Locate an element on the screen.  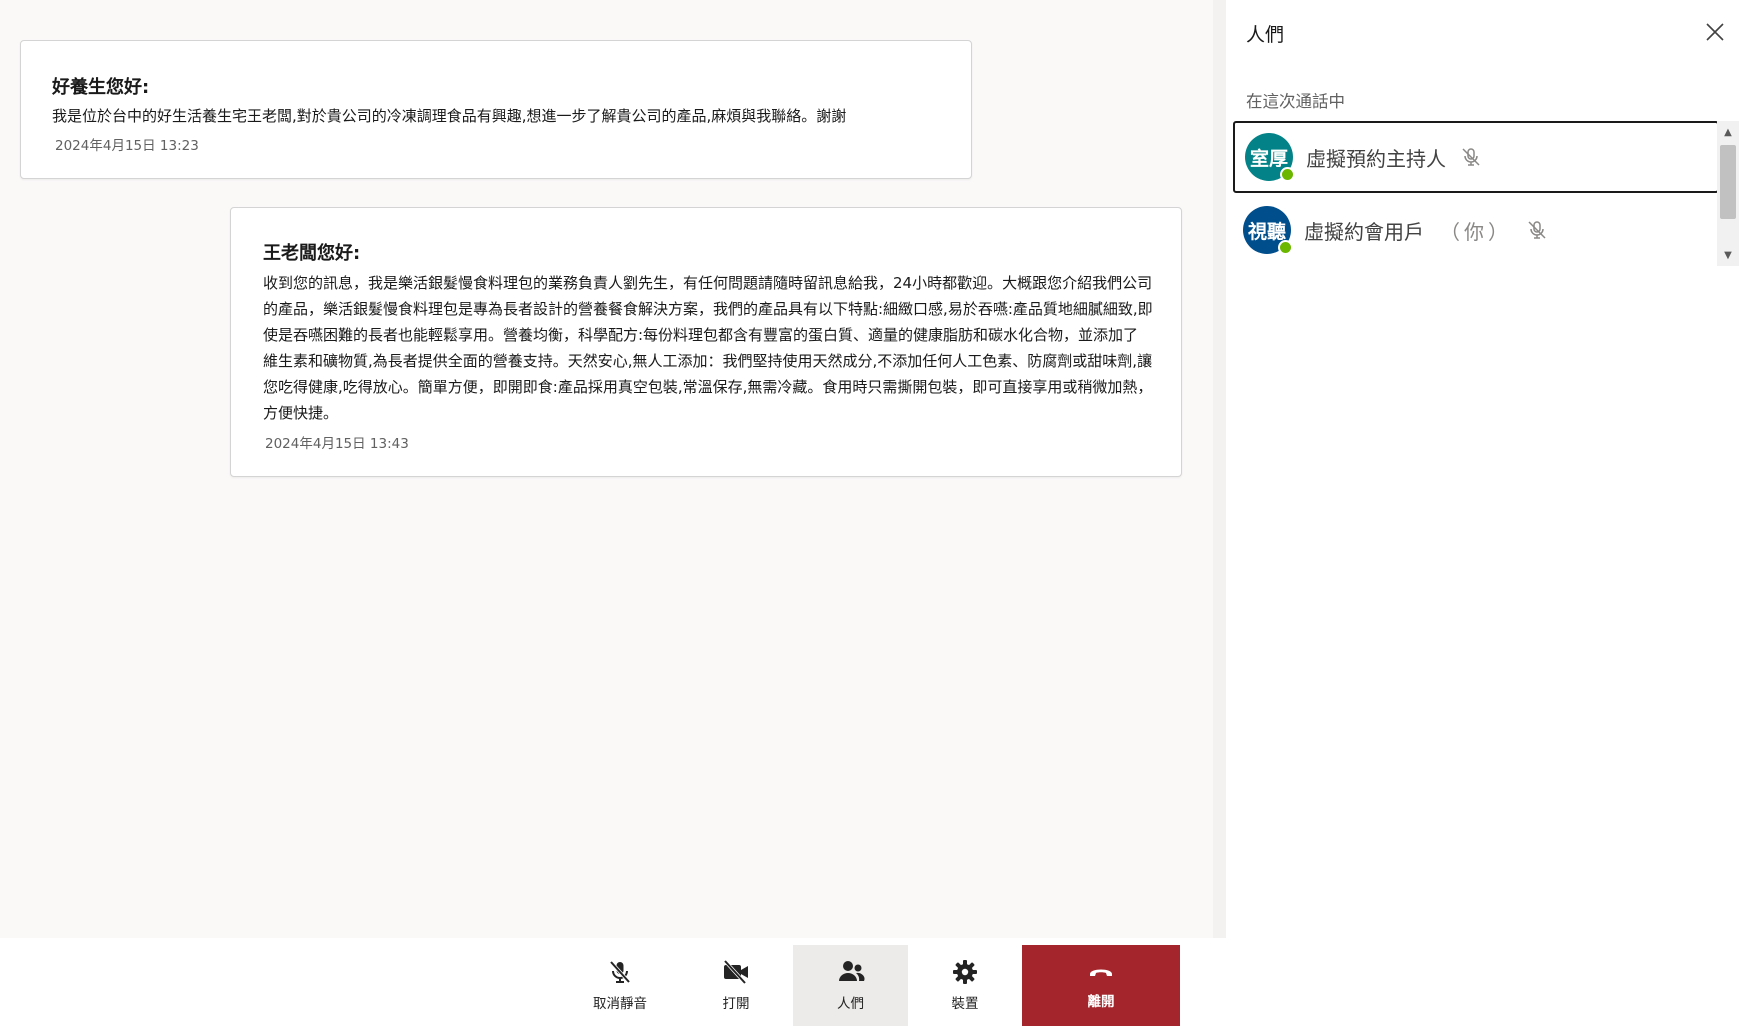
avatar-initials: 視聽 is located at coordinates (1266, 231).